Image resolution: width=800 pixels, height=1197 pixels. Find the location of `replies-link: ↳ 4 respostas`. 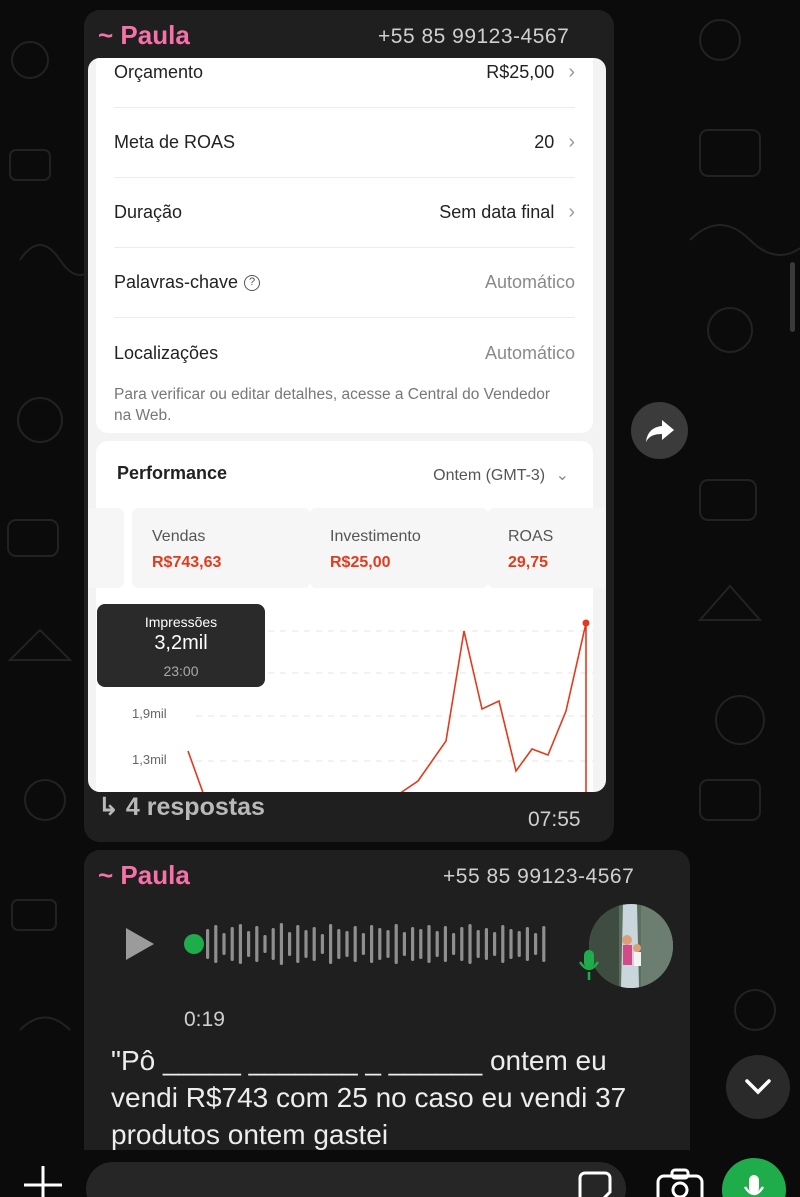

replies-link: ↳ 4 respostas is located at coordinates (181, 807).